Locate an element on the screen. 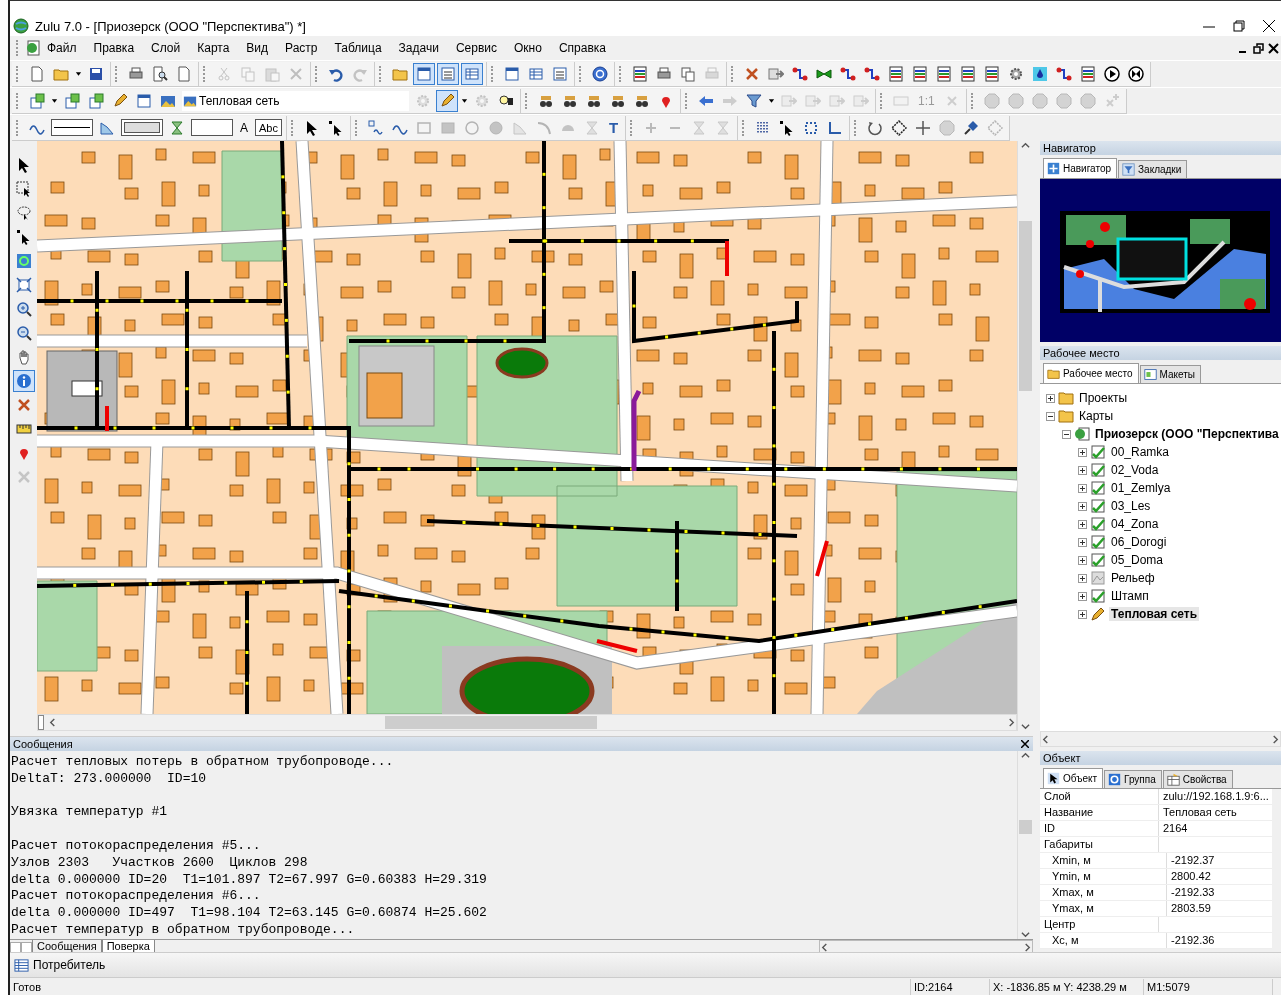 This screenshot has height=995, width=1281. tree-item: 03_Les is located at coordinates (1131, 506).